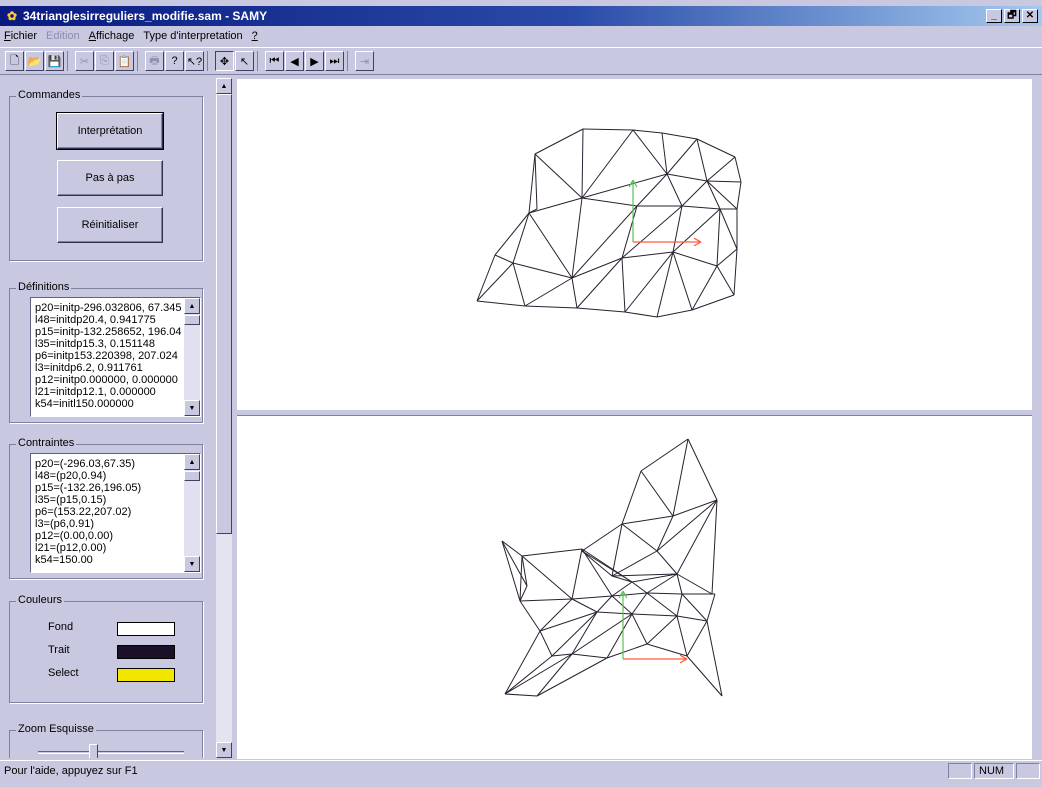 This screenshot has width=1042, height=787. Describe the element at coordinates (334, 61) in the screenshot. I see `last-icon: ⏭` at that location.